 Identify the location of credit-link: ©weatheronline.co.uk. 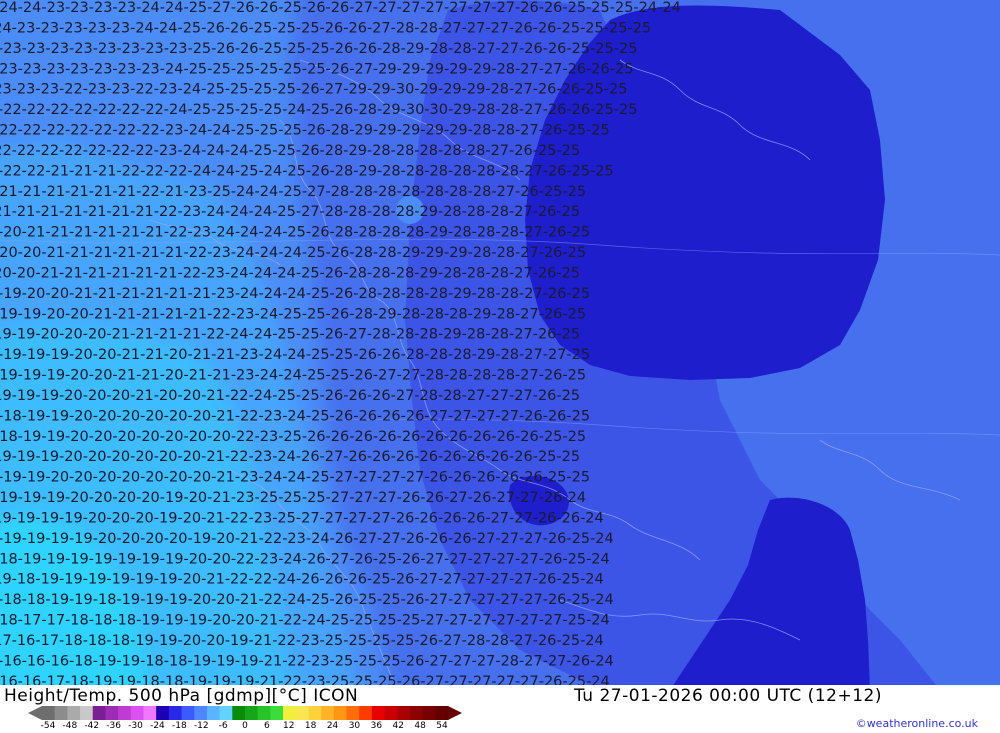
(917, 723).